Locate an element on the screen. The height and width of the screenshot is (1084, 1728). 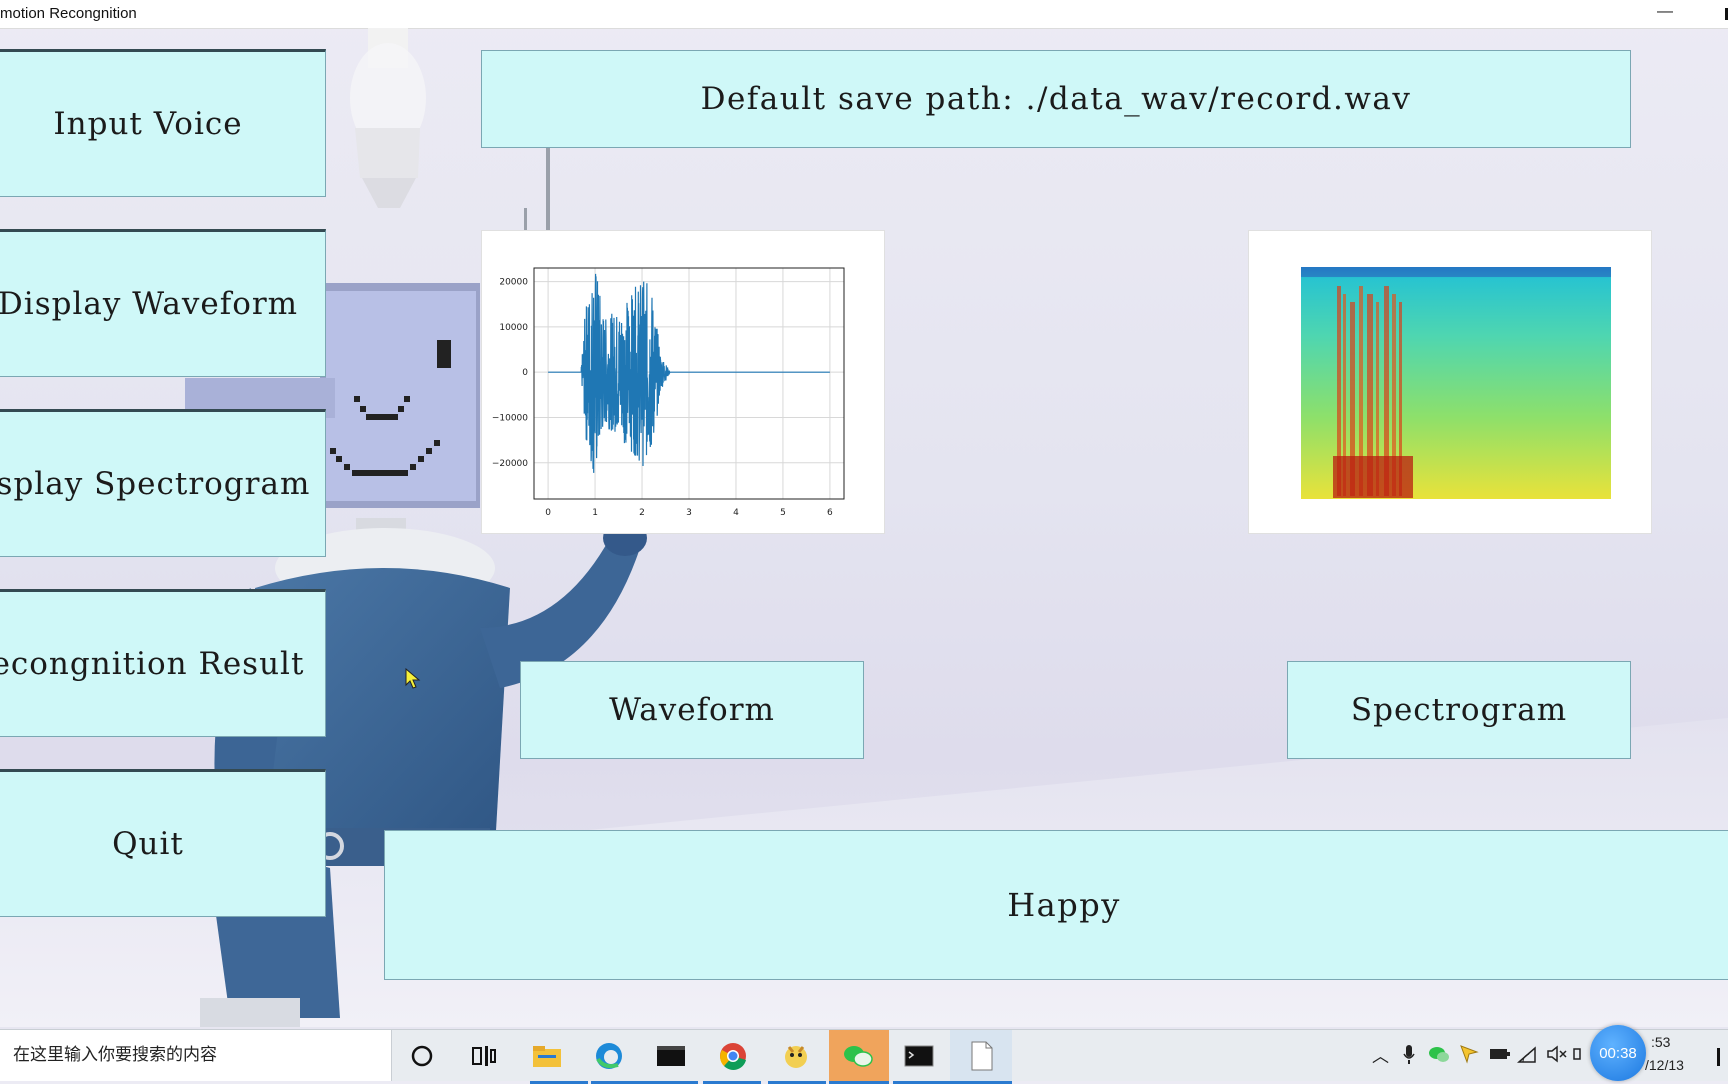
wechat-icon is located at coordinates (858, 1056).